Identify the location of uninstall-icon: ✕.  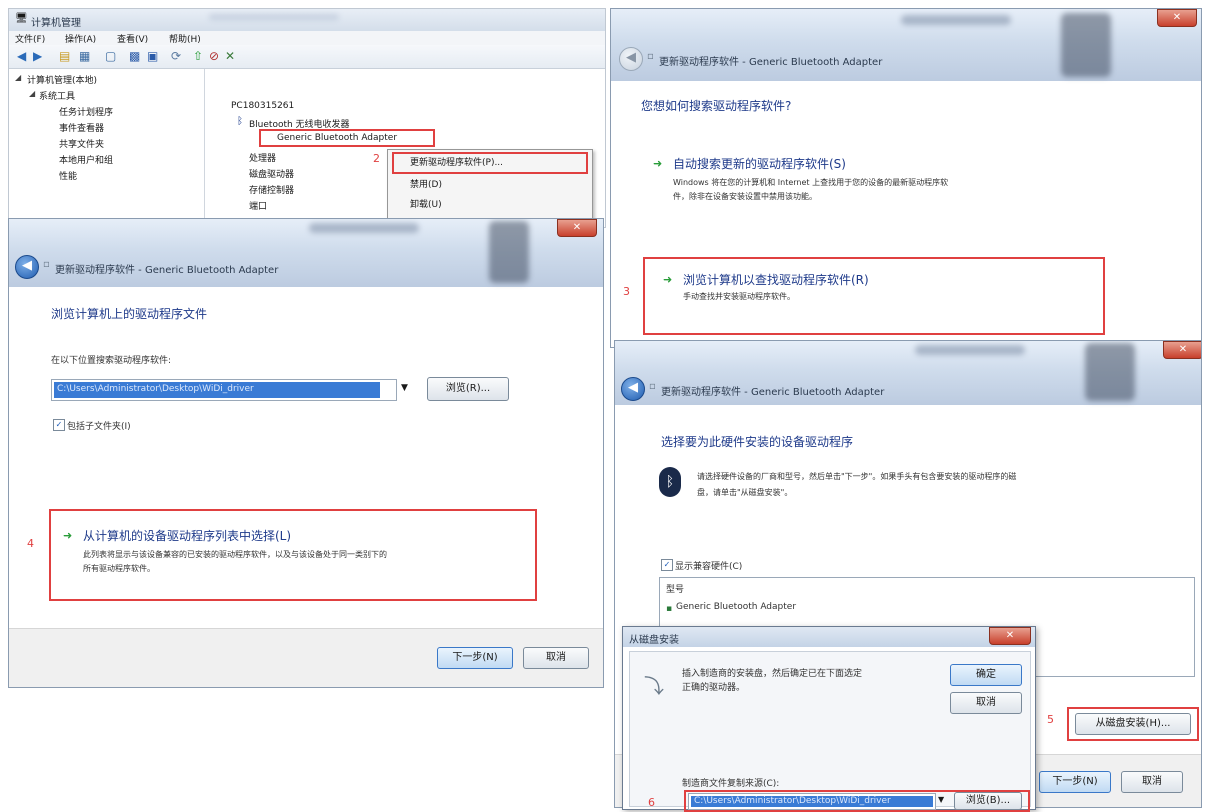
(230, 56).